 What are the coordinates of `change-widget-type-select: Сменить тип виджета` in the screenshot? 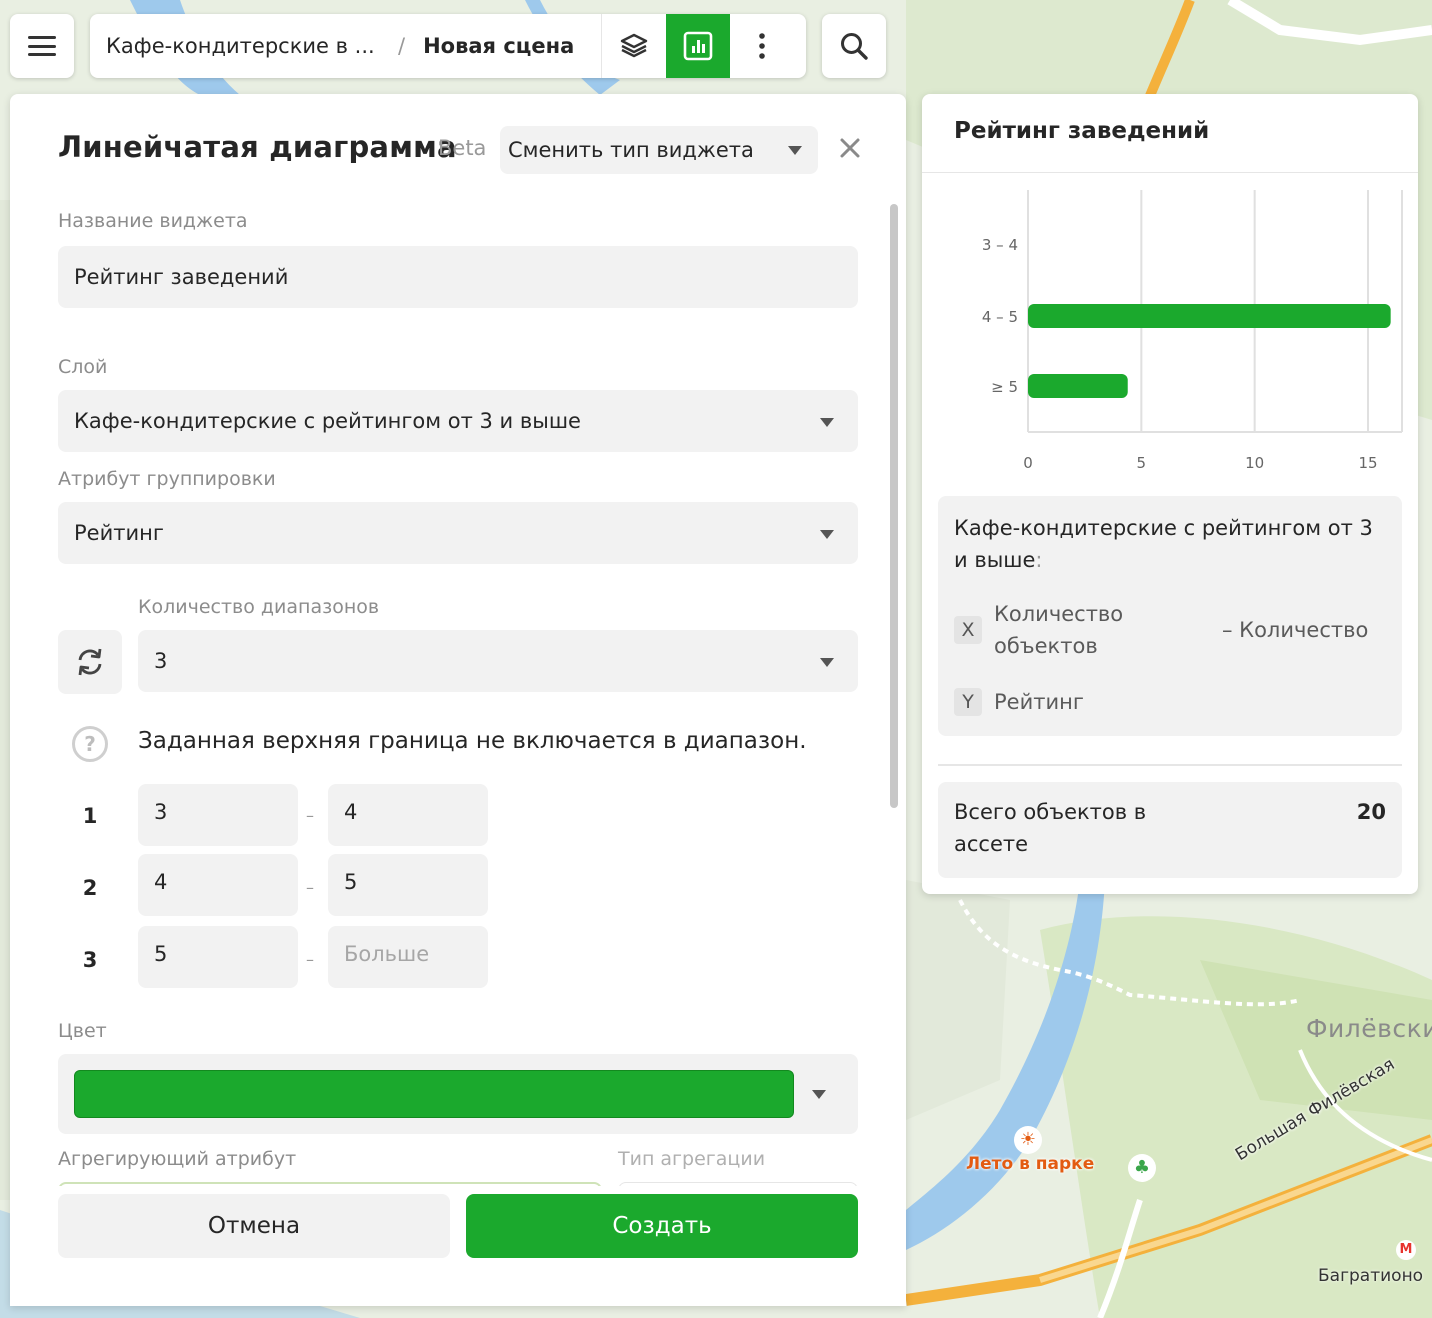 It's located at (659, 150).